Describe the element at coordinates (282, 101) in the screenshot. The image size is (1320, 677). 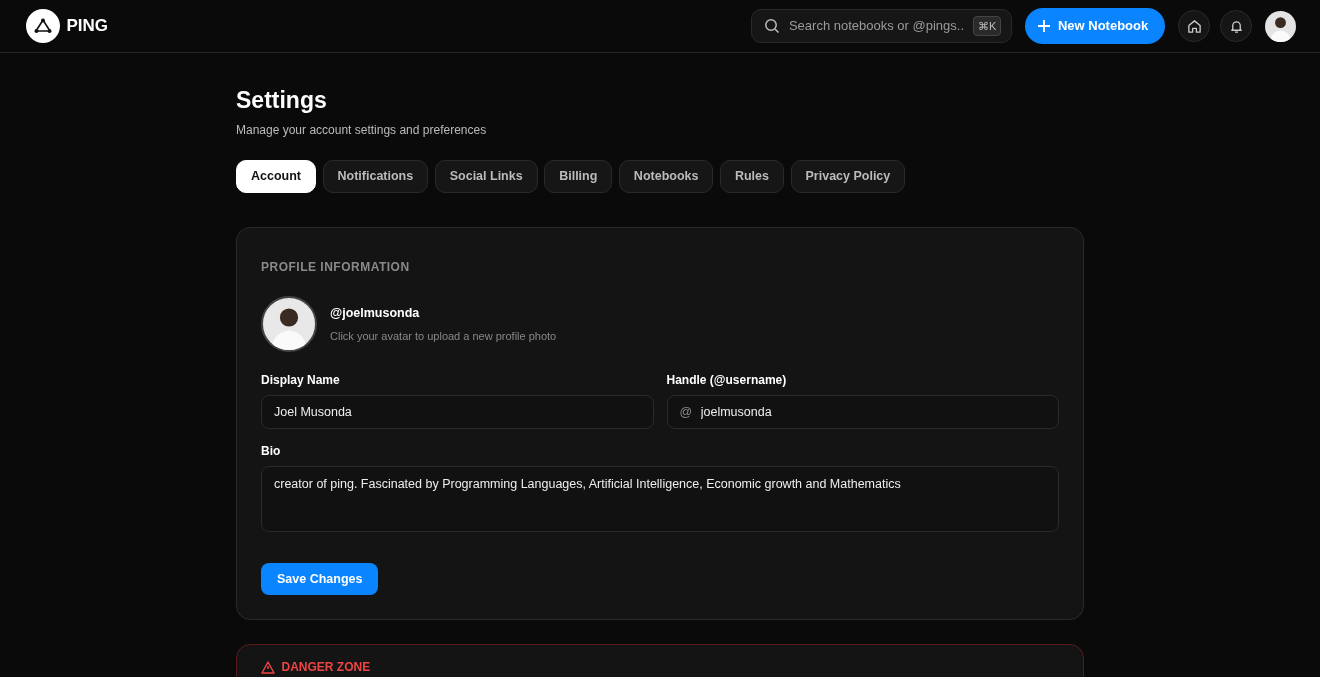
I see `page-title: Settings` at that location.